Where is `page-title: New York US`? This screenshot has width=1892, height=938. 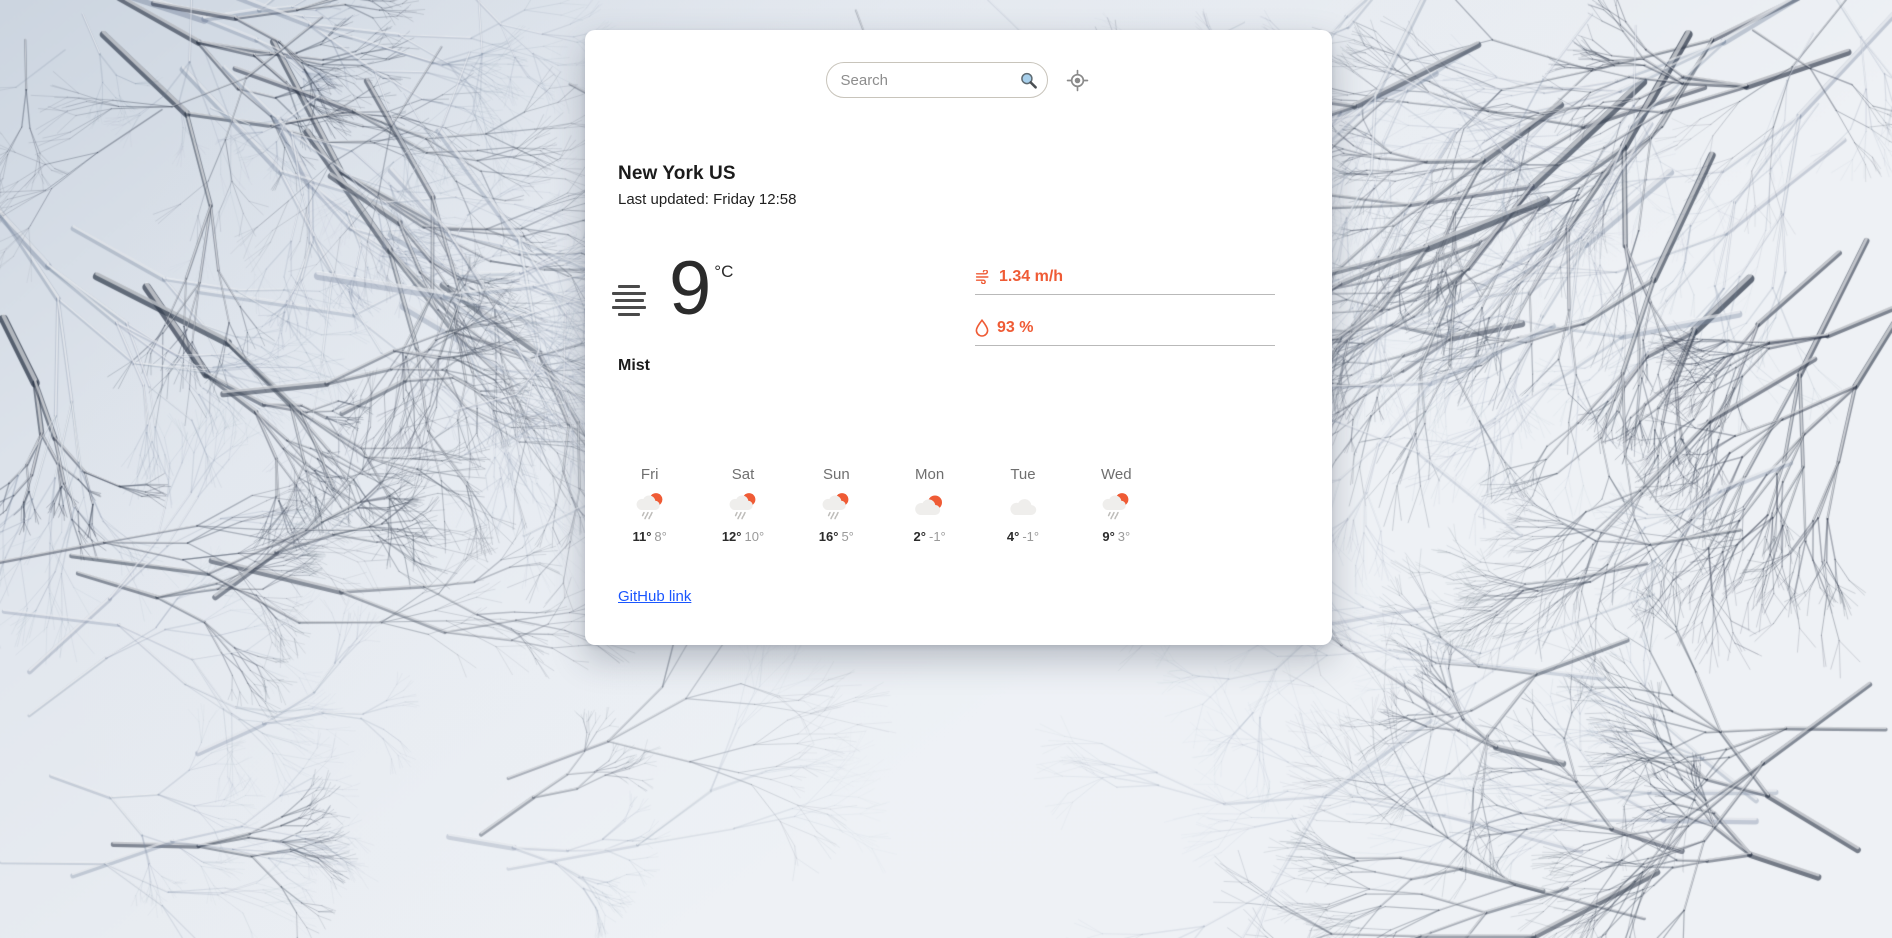 page-title: New York US is located at coordinates (677, 173).